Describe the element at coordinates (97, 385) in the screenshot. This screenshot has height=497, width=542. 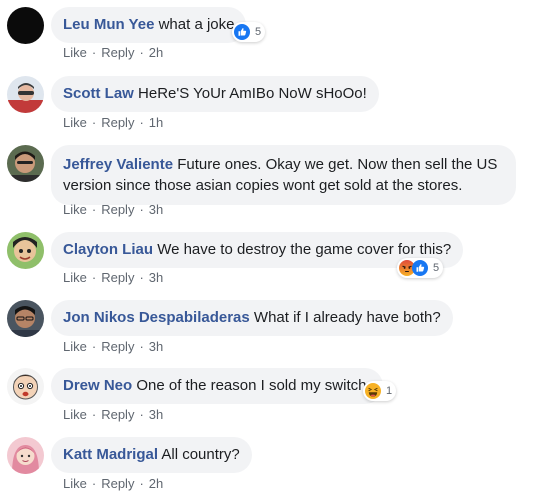
I see `comment-author: Drew Neo` at that location.